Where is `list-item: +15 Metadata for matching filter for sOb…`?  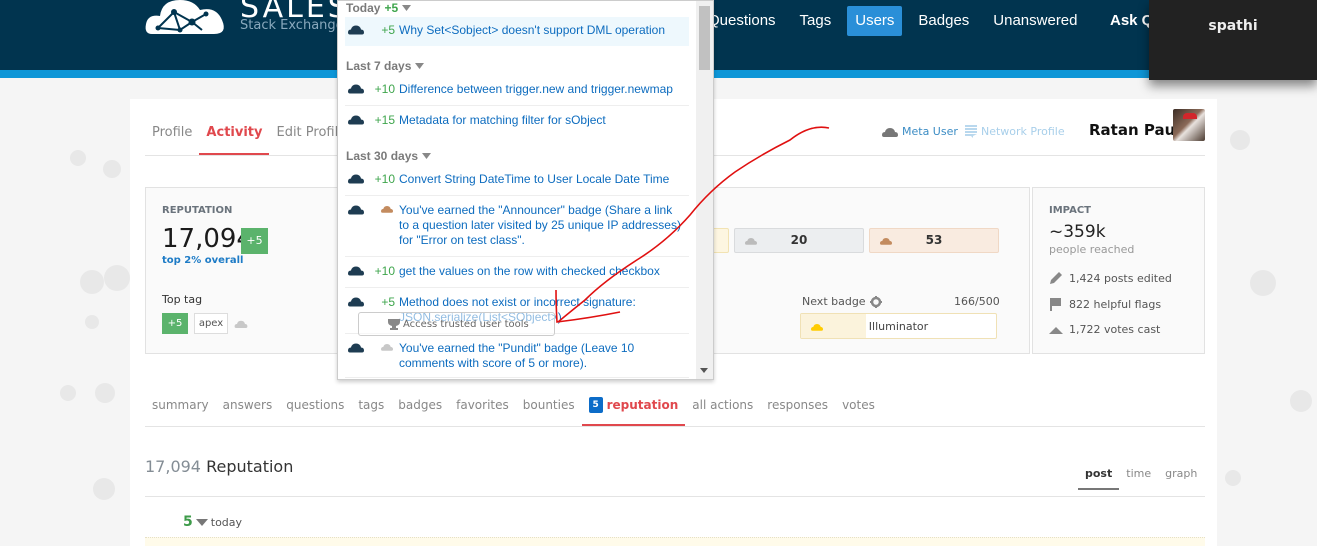 list-item: +15 Metadata for matching filter for sOb… is located at coordinates (517, 122).